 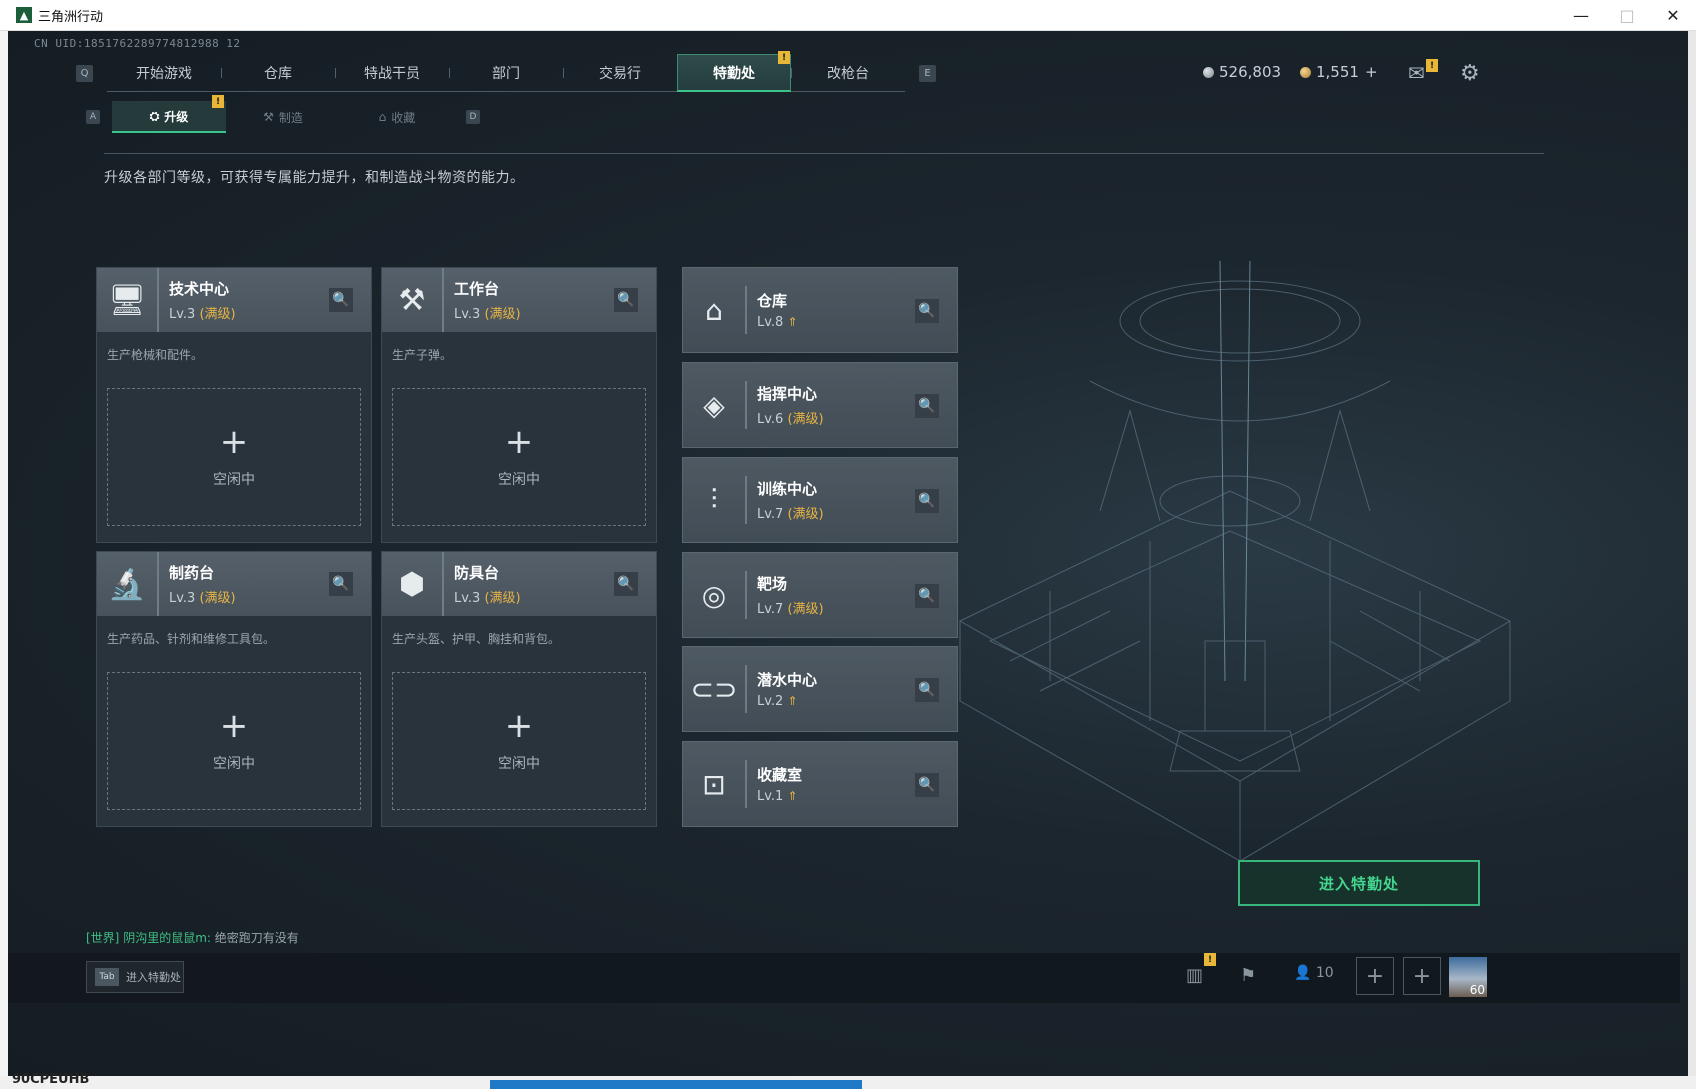 What do you see at coordinates (1201, 969) in the screenshot?
I see `stats-icon: ▥ !` at bounding box center [1201, 969].